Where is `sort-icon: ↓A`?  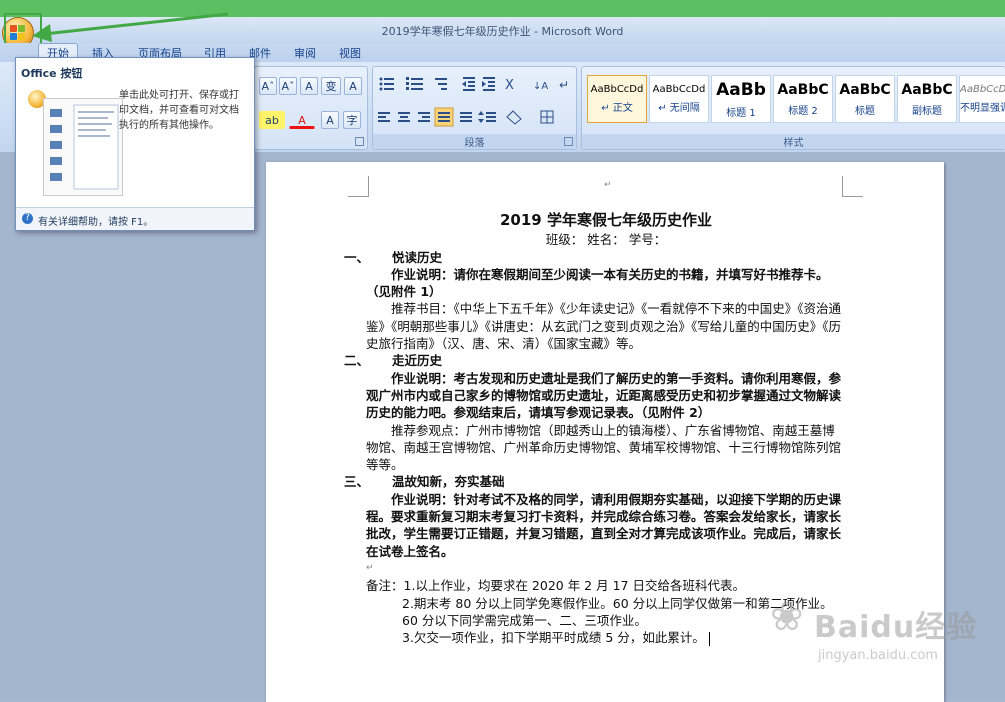
sort-icon: ↓A is located at coordinates (540, 86).